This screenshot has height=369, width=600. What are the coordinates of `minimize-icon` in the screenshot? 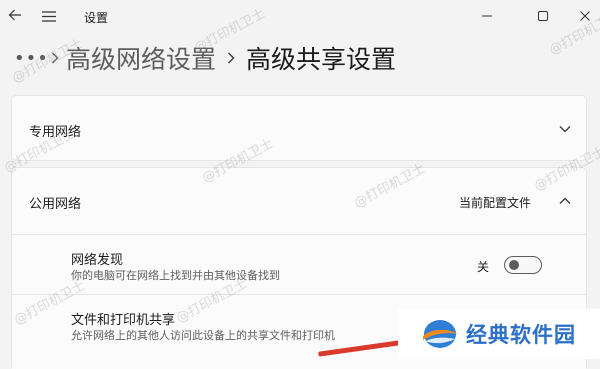 It's located at (487, 16).